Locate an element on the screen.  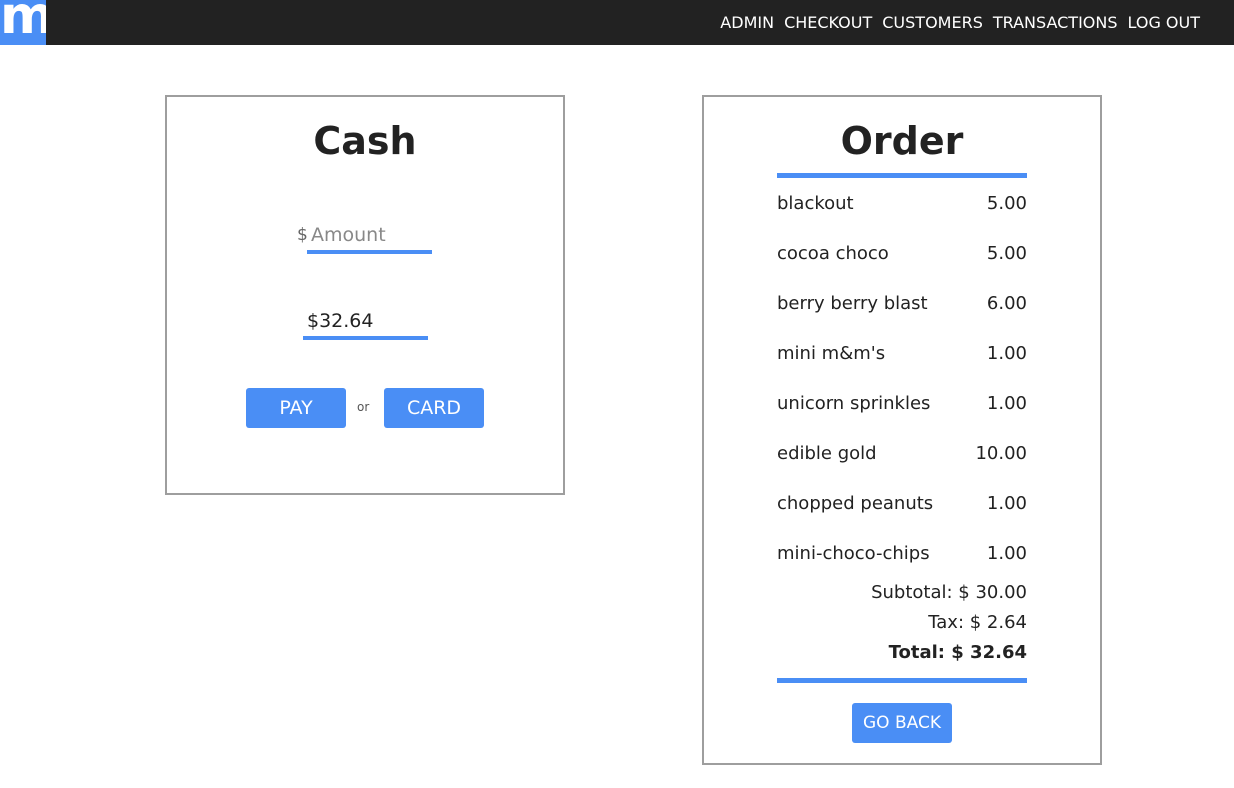
order-item: edible gold 10.00 is located at coordinates (902, 455).